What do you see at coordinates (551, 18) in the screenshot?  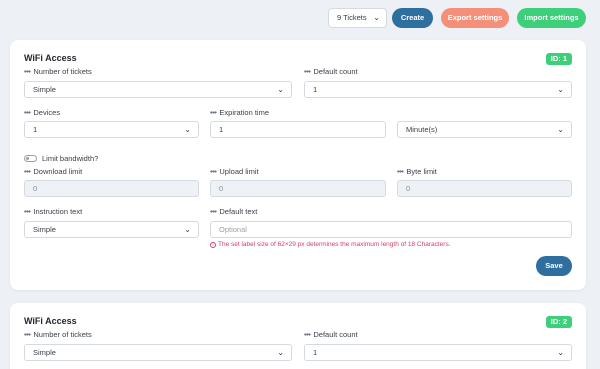 I see `import-settings-button: Import settings` at bounding box center [551, 18].